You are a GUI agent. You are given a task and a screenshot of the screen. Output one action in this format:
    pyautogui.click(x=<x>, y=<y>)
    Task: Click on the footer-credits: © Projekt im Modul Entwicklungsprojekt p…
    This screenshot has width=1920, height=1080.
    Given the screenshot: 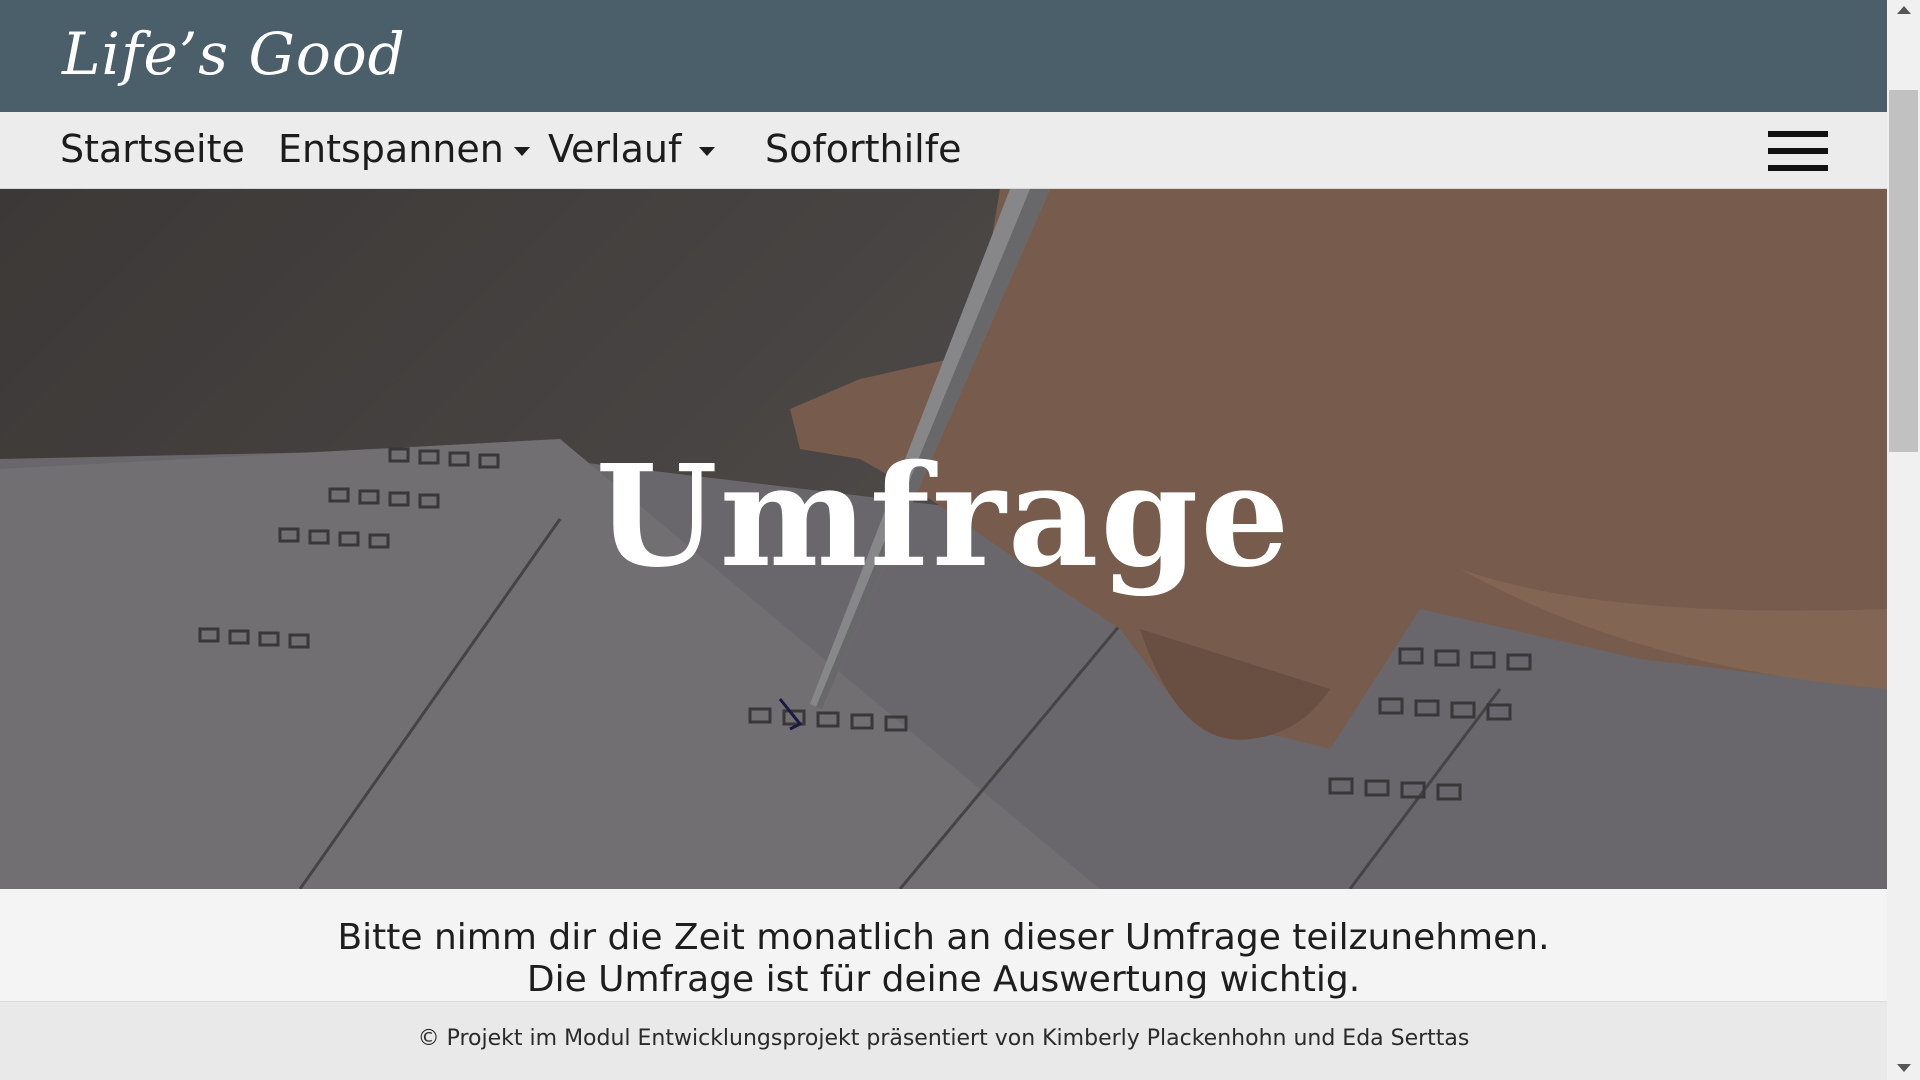 What is the action you would take?
    pyautogui.click(x=943, y=1038)
    